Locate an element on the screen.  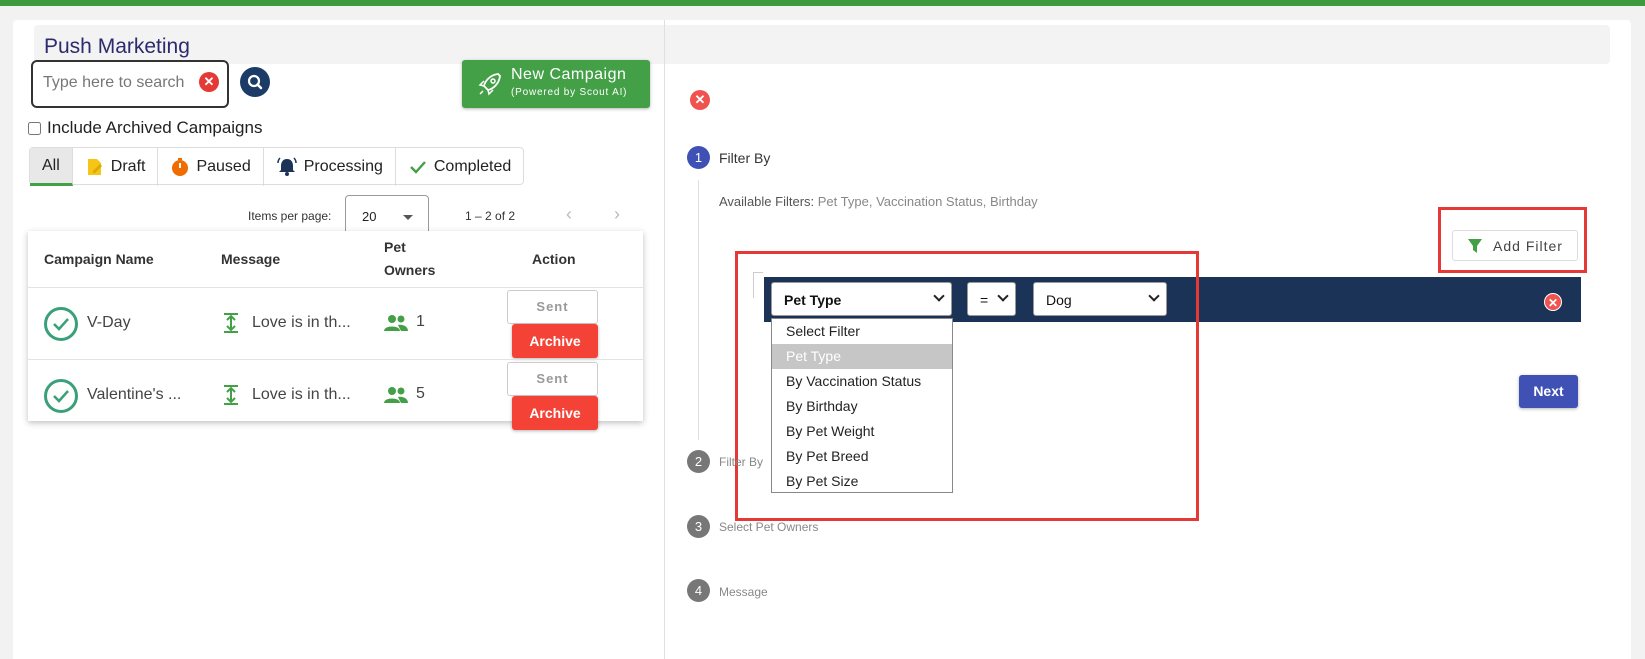
step-2-number: 2 is located at coordinates (698, 461).